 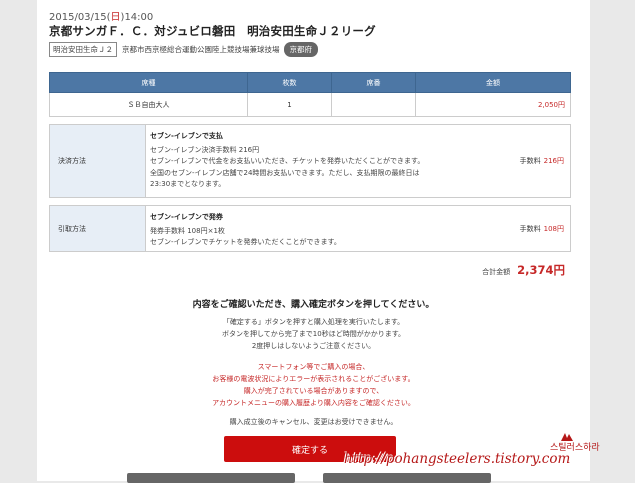 I want to click on cancel-note: 購入成立後のキャンセル、変更はお受けできません。, so click(x=313, y=422).